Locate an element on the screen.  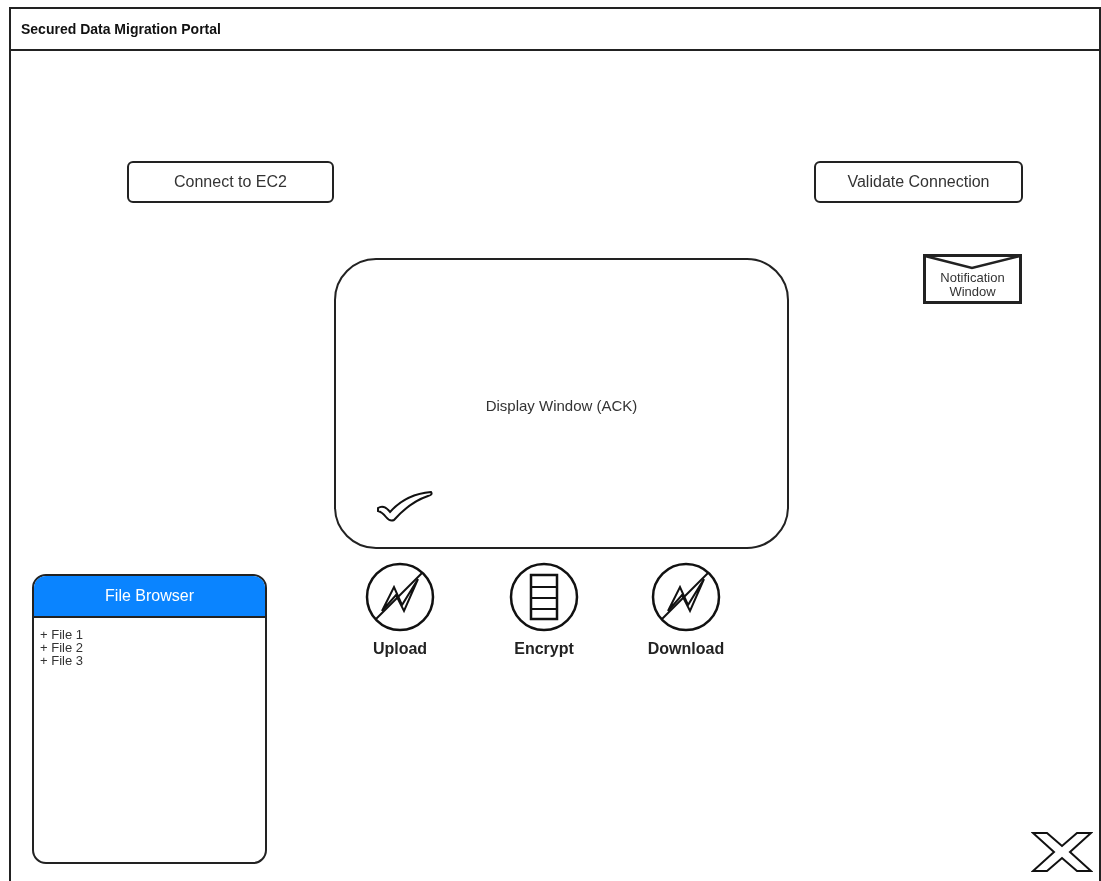
document-icon is located at coordinates (544, 597).